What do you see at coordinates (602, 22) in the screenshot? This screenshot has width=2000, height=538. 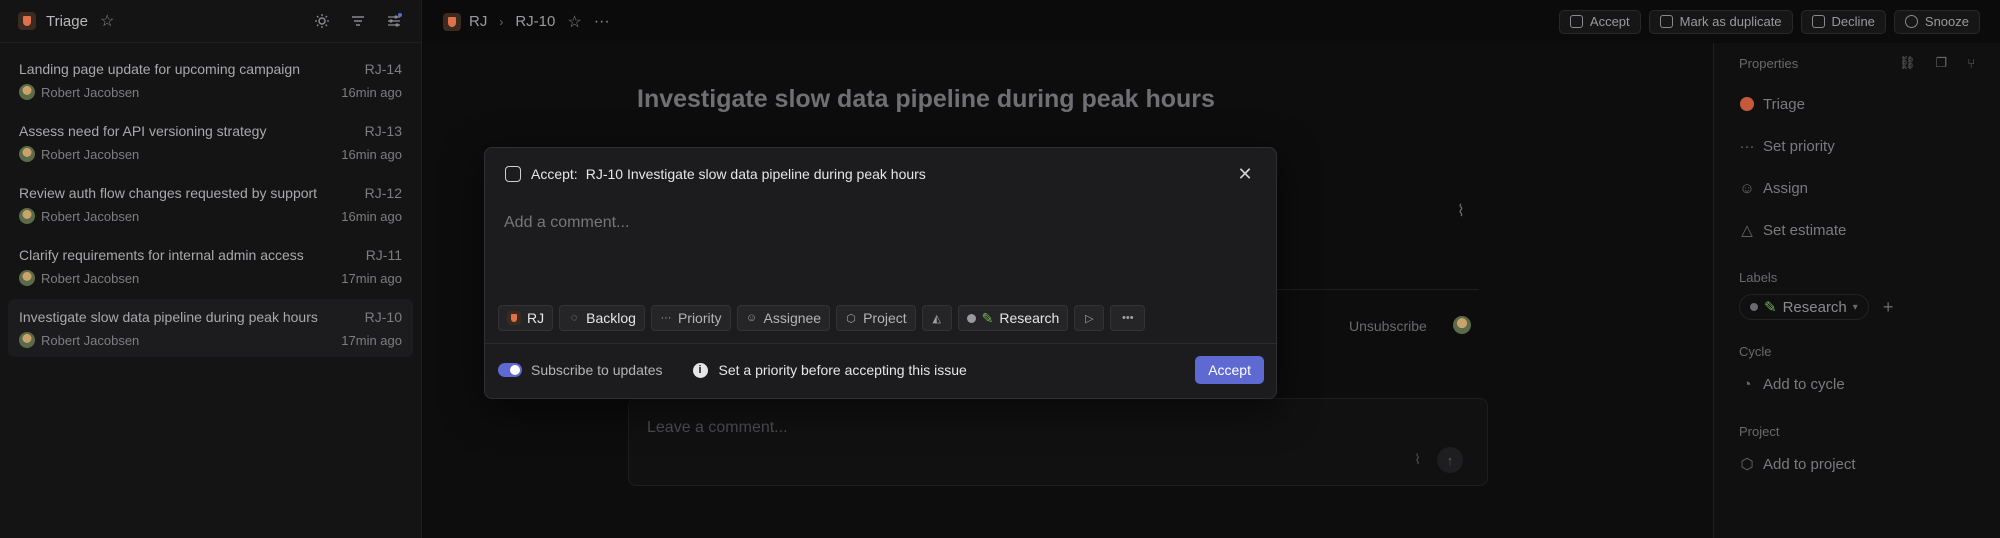 I see `more-icon: ···` at bounding box center [602, 22].